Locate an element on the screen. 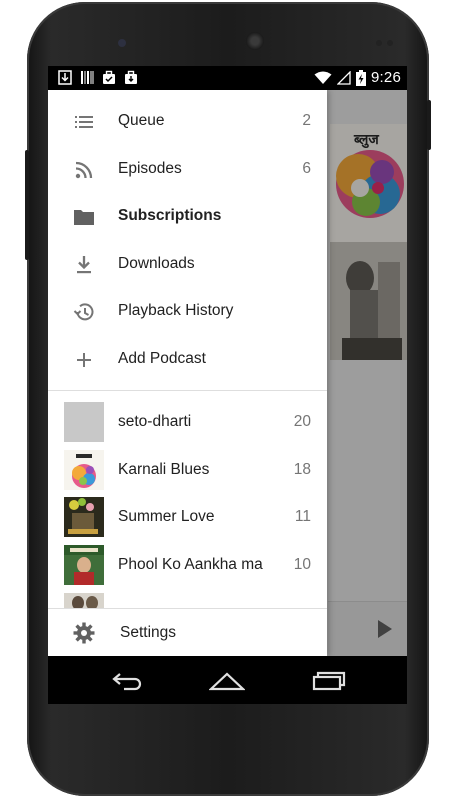  subscription-item-seto-dharti: seto-dharti 20 is located at coordinates (187, 422).